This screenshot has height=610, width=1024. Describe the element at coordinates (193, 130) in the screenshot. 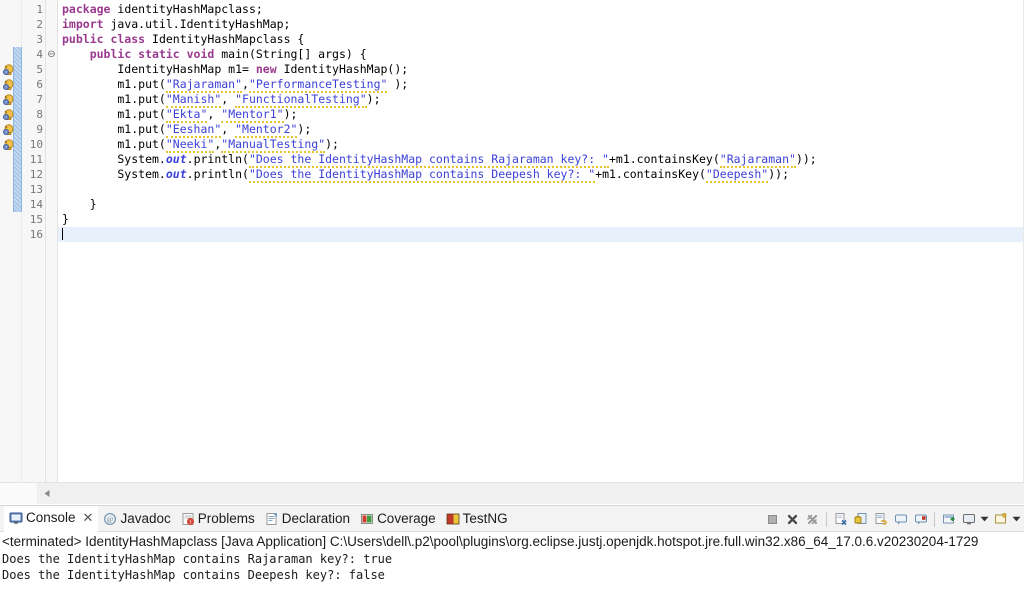

I see `code-token: "Eeshan"` at that location.